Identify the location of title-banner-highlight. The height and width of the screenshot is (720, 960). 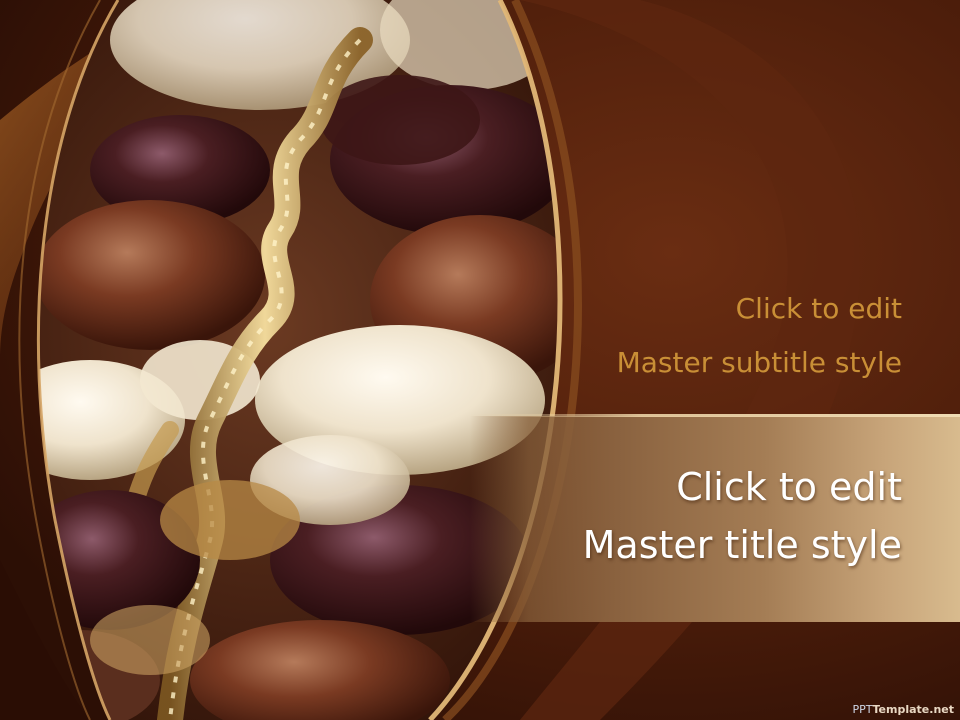
(715, 415).